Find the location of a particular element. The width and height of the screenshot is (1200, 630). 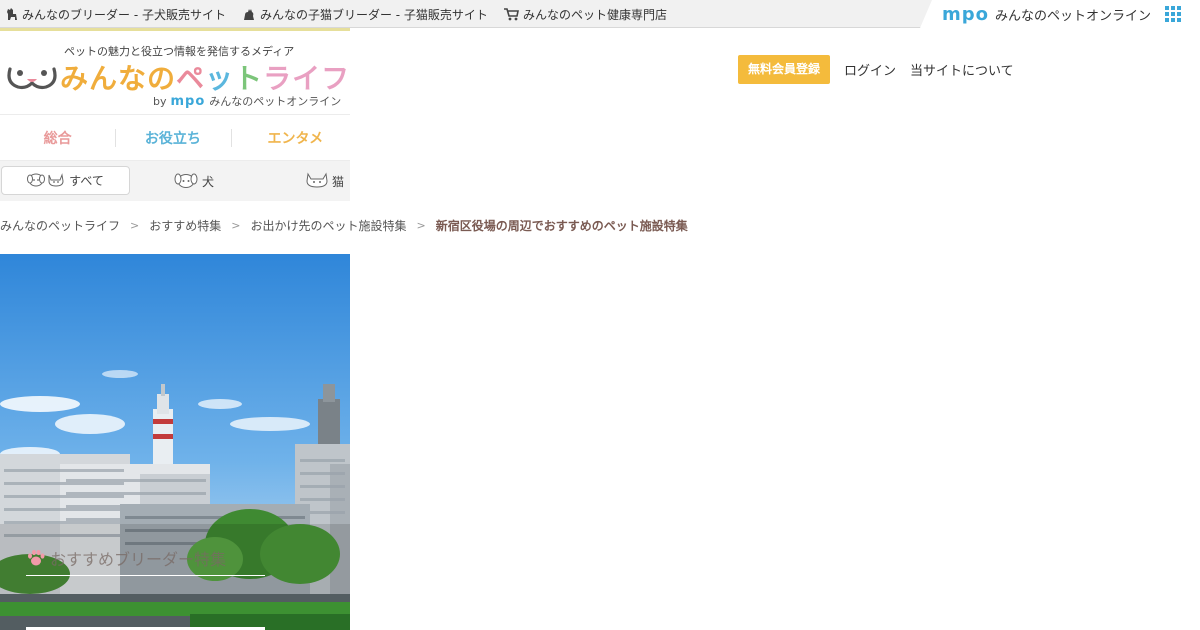

mpo-brand-name: みんなのペットオンライン is located at coordinates (1073, 16).